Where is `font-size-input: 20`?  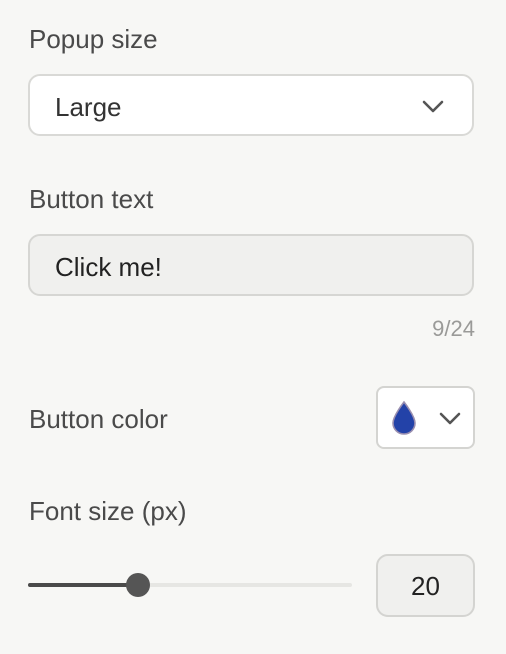
font-size-input: 20 is located at coordinates (425, 585).